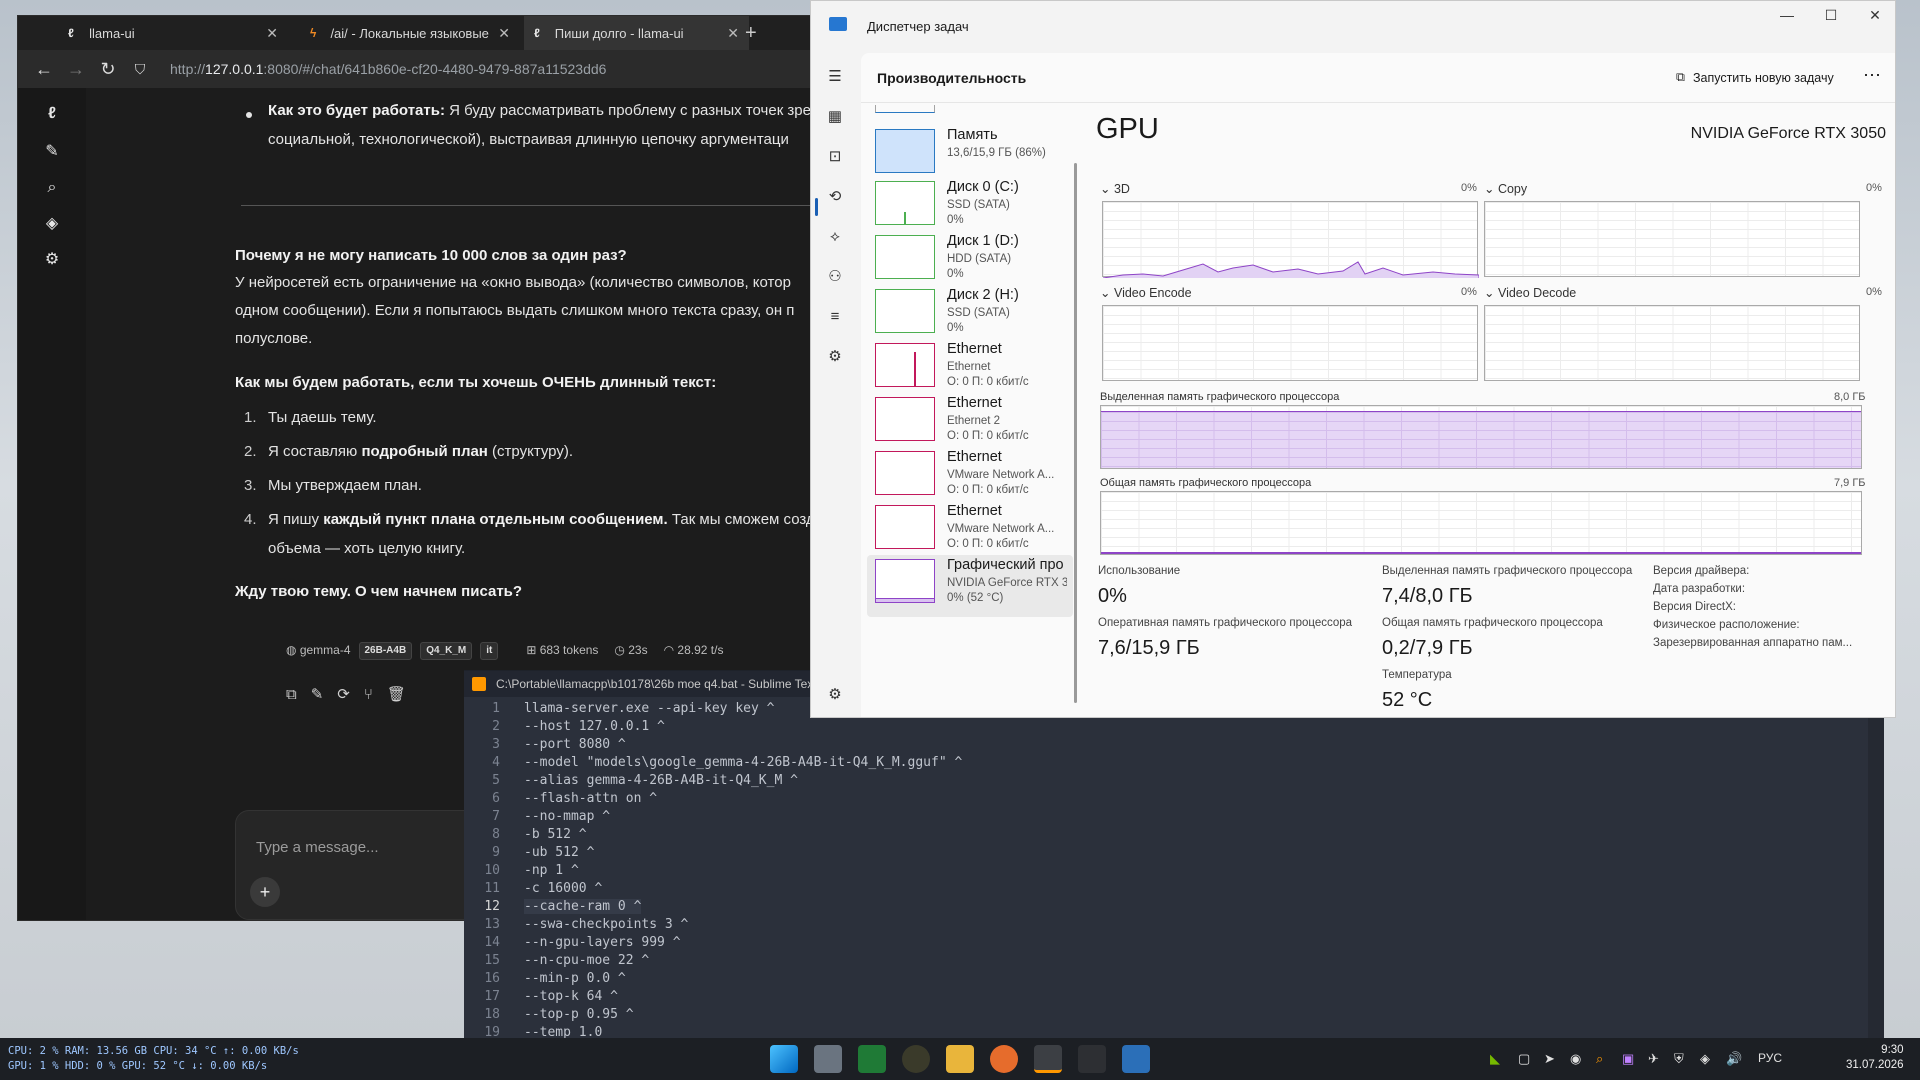 This screenshot has width=1920, height=1080. I want to click on more-options-icon: ⋯, so click(1872, 75).